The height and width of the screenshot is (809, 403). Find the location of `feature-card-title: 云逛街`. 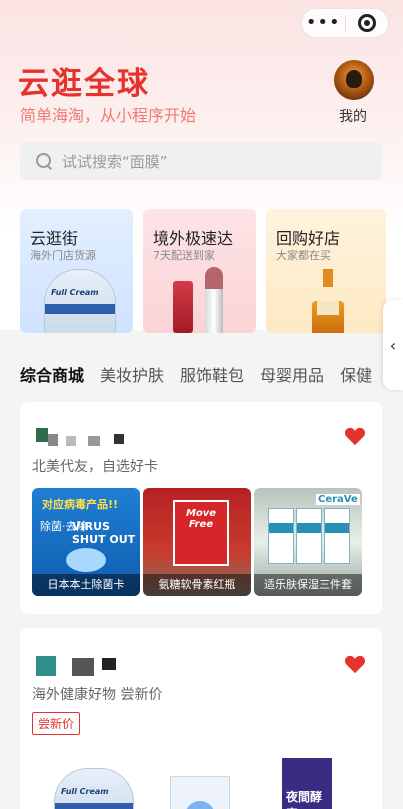

feature-card-title: 云逛街 is located at coordinates (54, 238).